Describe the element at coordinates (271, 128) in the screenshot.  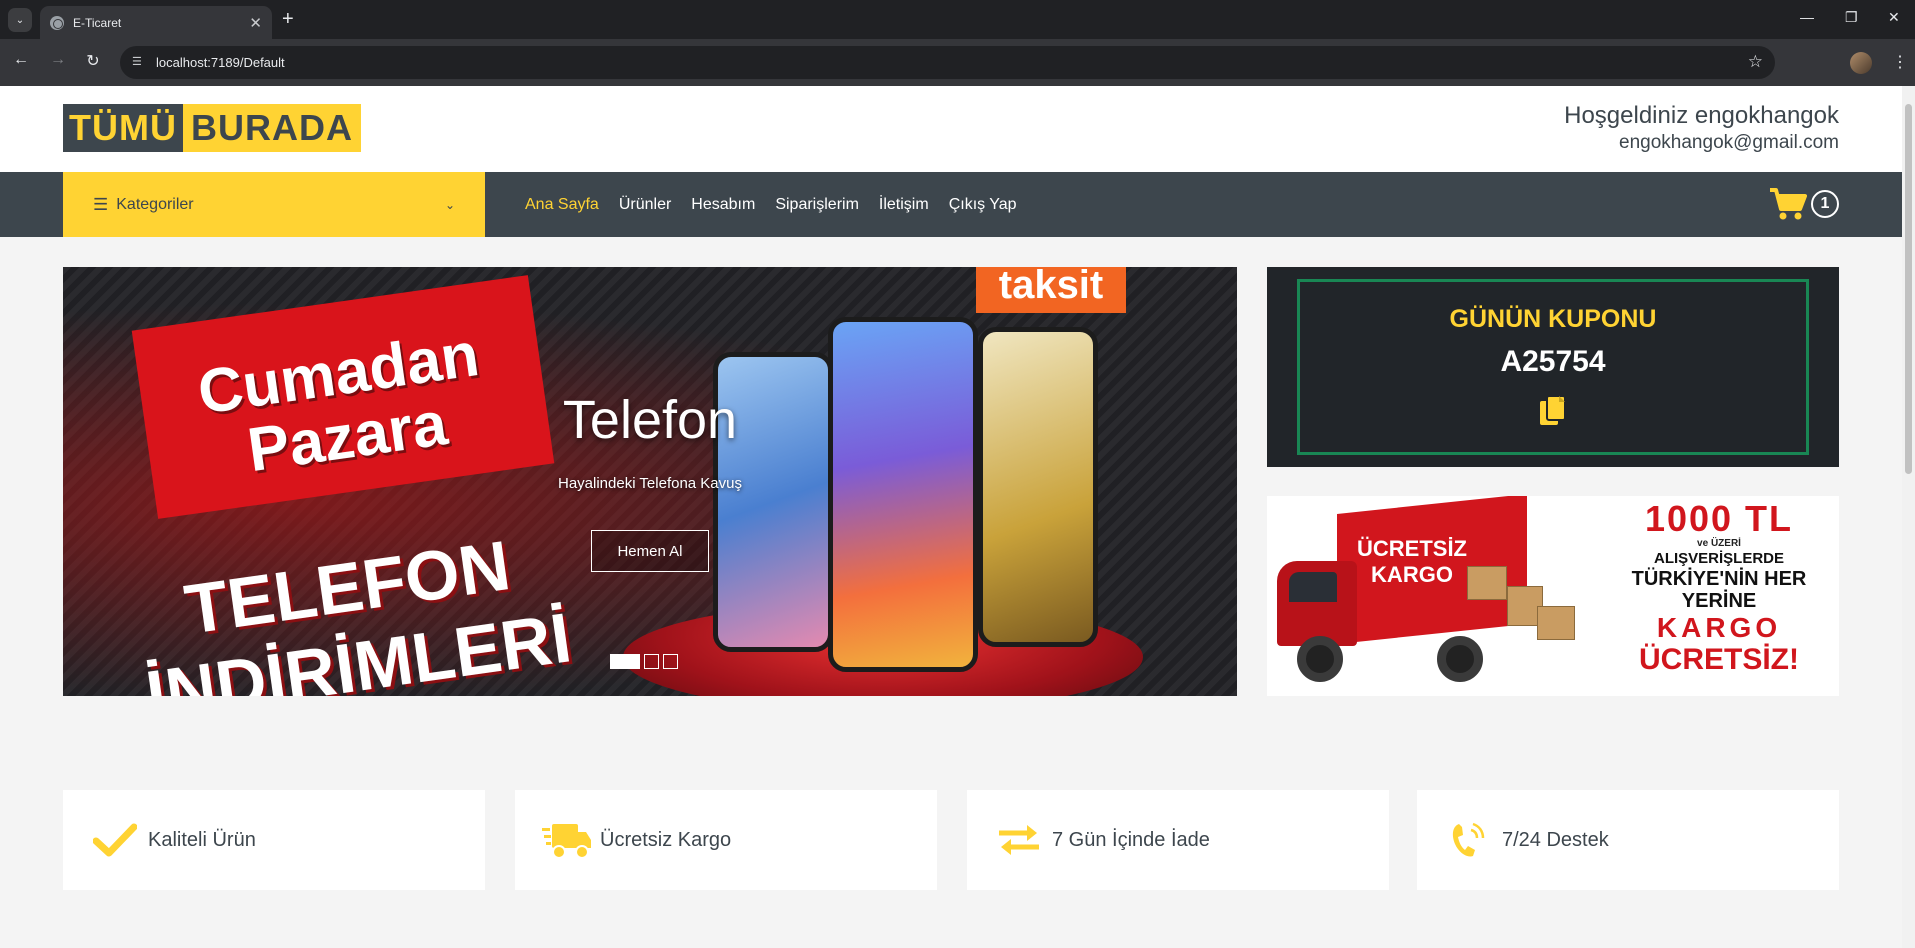
I see `logo-part-2: BURADA` at that location.